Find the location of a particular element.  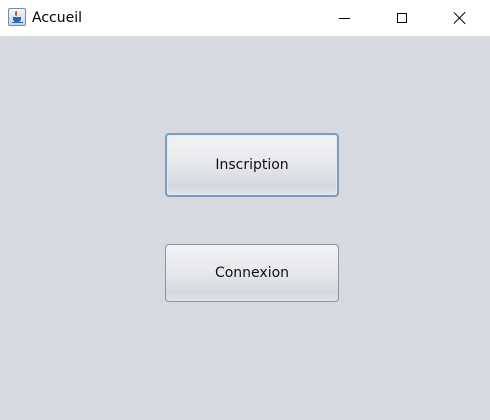

maximize-icon is located at coordinates (402, 18).